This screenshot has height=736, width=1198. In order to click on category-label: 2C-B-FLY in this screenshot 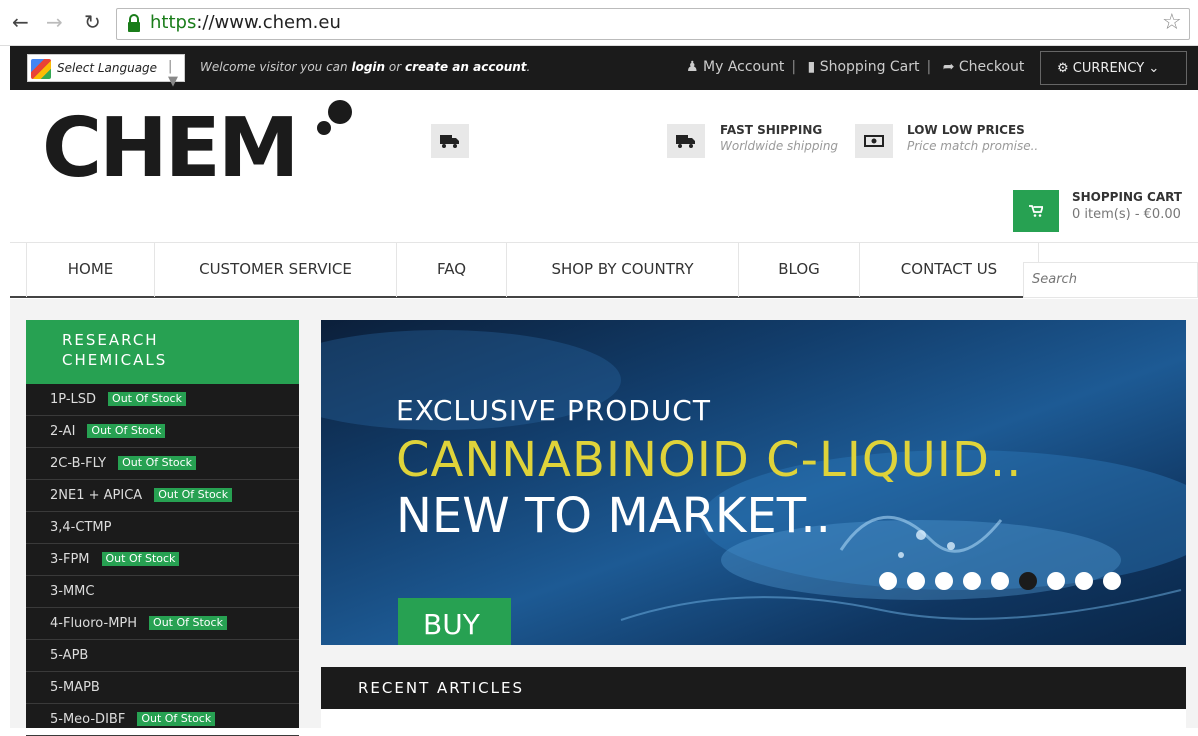, I will do `click(78, 463)`.